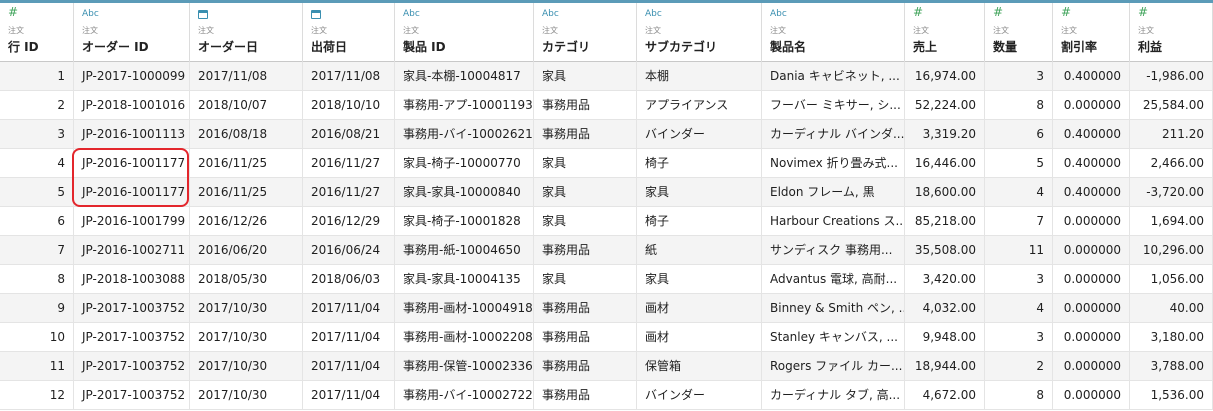 The width and height of the screenshot is (1213, 411). Describe the element at coordinates (37, 279) in the screenshot. I see `cell-row-id: 8` at that location.